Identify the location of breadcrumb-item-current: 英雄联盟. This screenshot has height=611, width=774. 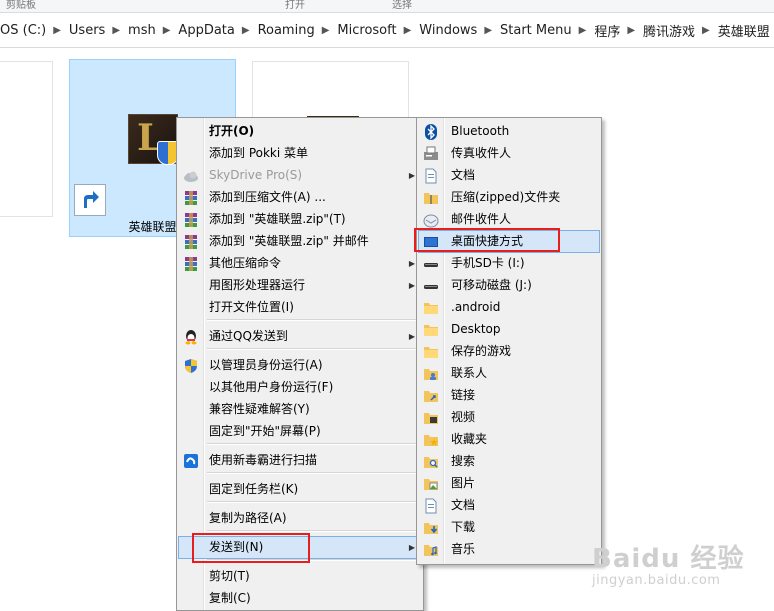
(744, 30).